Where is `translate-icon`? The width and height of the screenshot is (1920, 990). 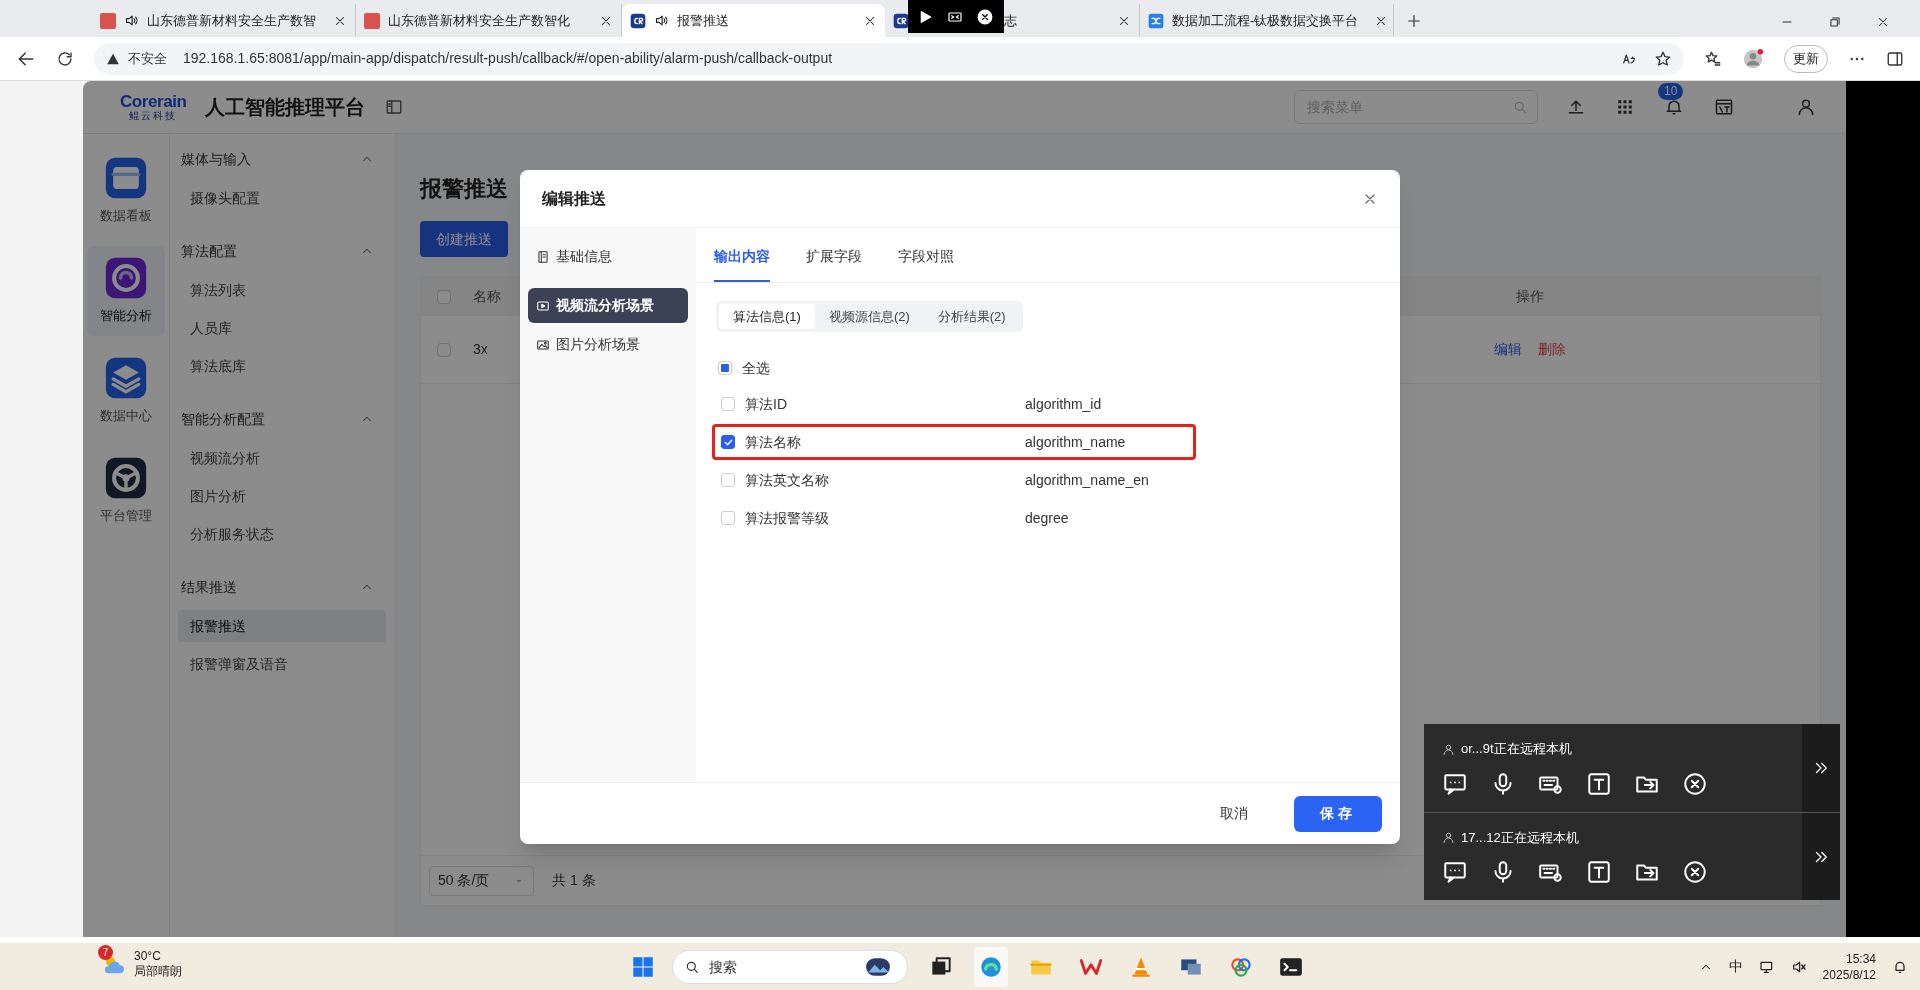 translate-icon is located at coordinates (1724, 107).